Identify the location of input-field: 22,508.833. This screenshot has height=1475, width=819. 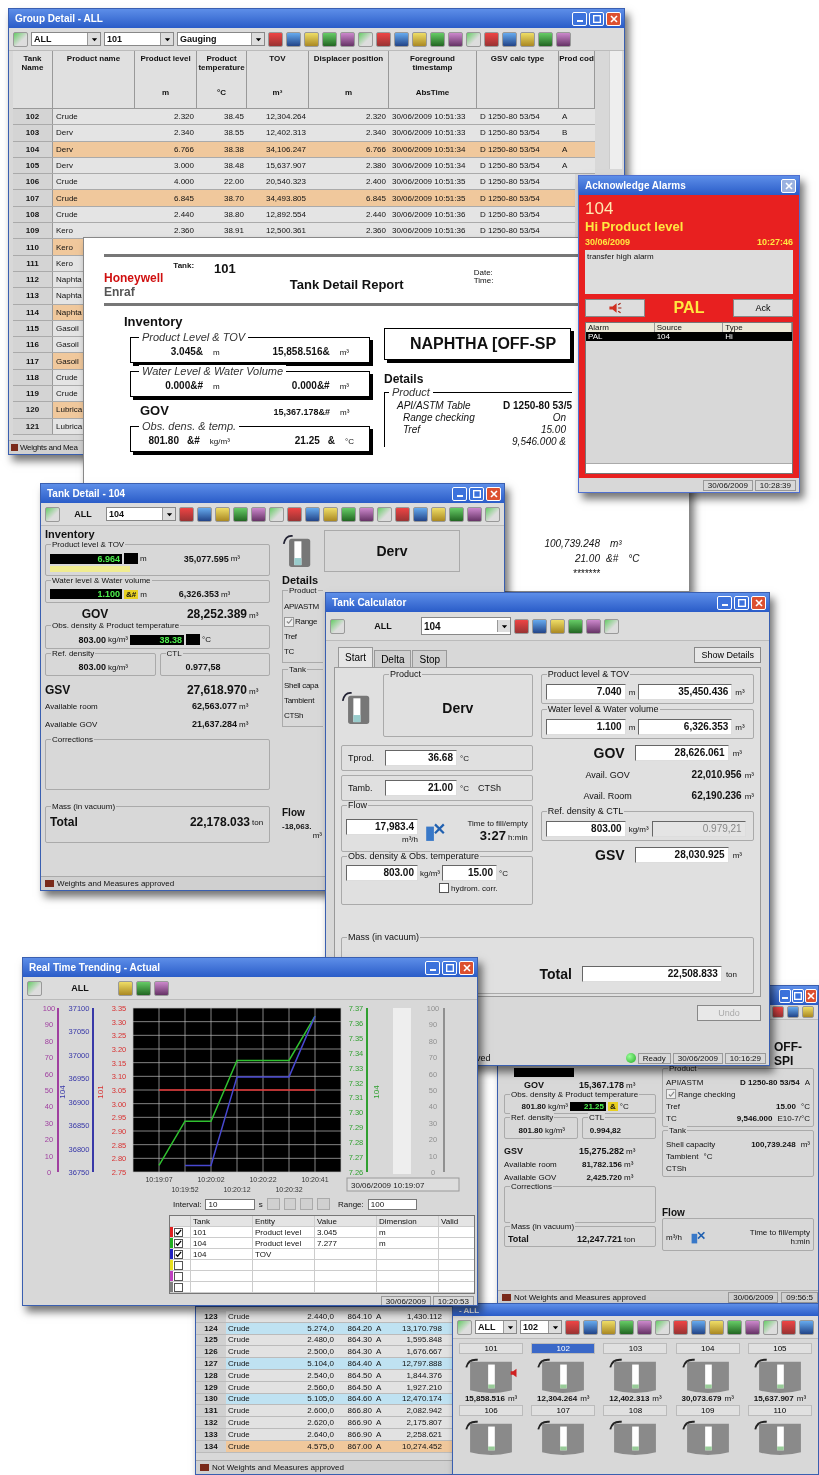
(651, 974).